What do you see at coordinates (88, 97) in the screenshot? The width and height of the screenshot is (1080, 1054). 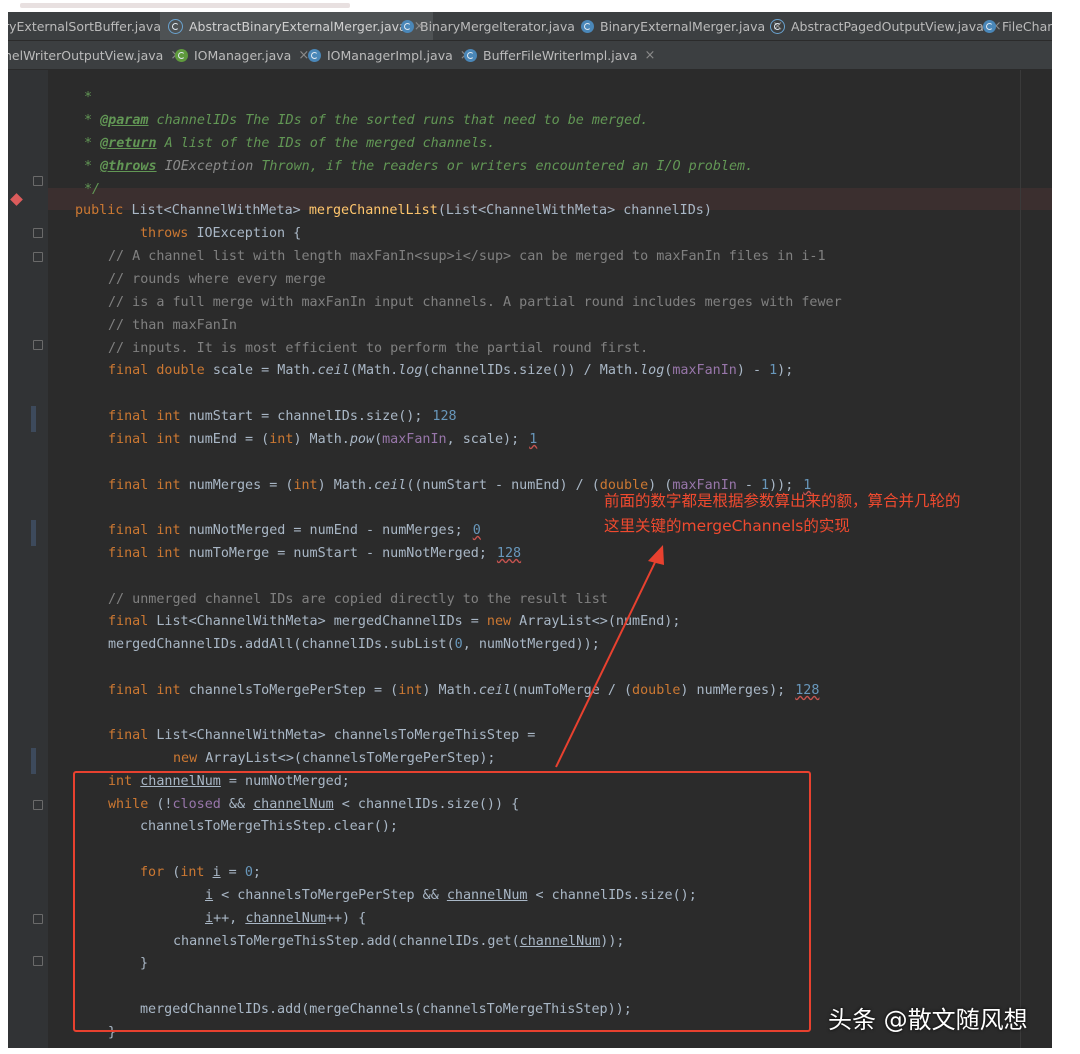 I see `code-line: *` at bounding box center [88, 97].